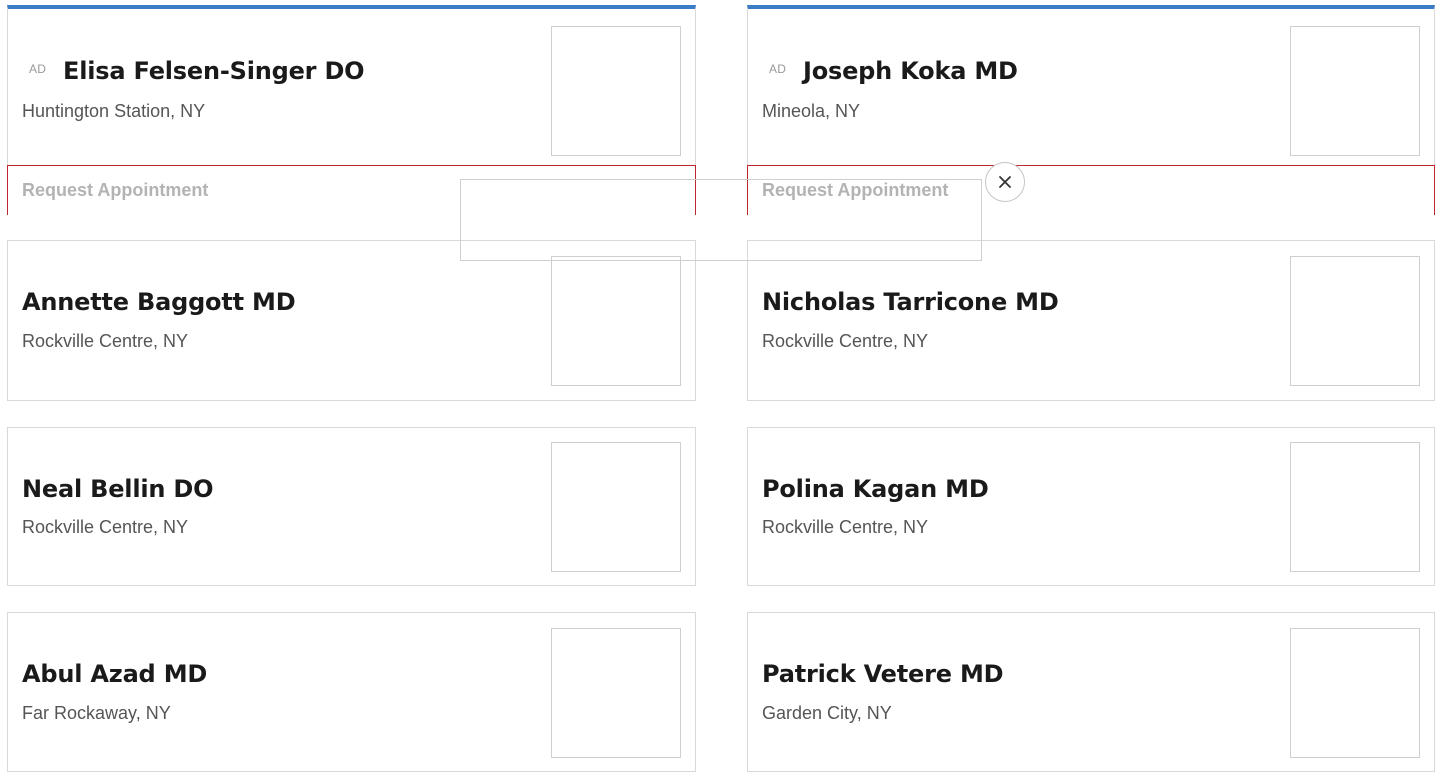 The height and width of the screenshot is (773, 1440). Describe the element at coordinates (351, 320) in the screenshot. I see `doctor-card: Annette Baggott MD Rockville Centre, NY` at that location.